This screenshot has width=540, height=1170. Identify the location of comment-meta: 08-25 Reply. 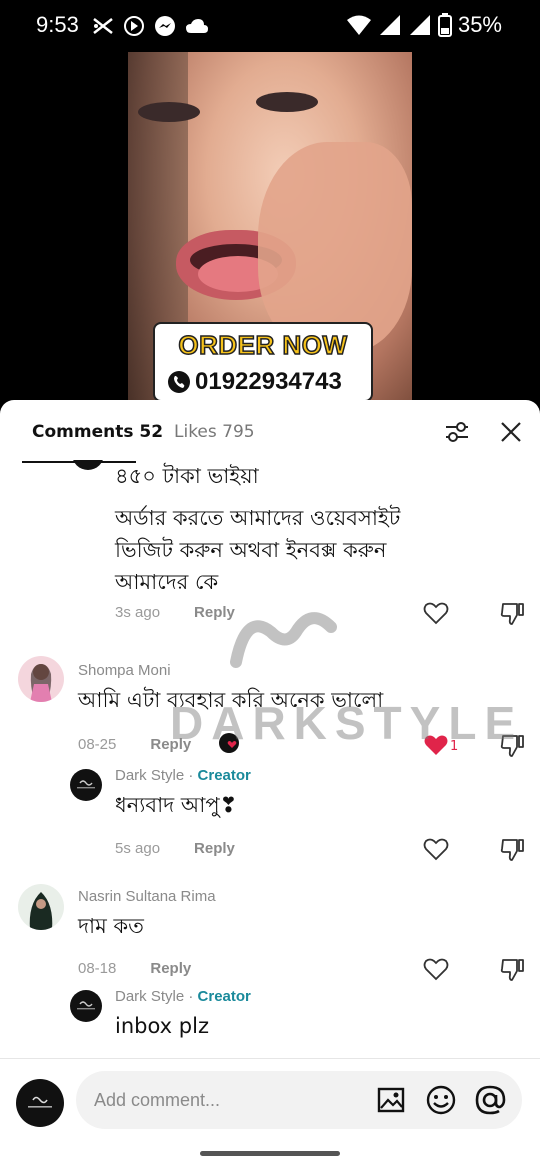
(134, 744).